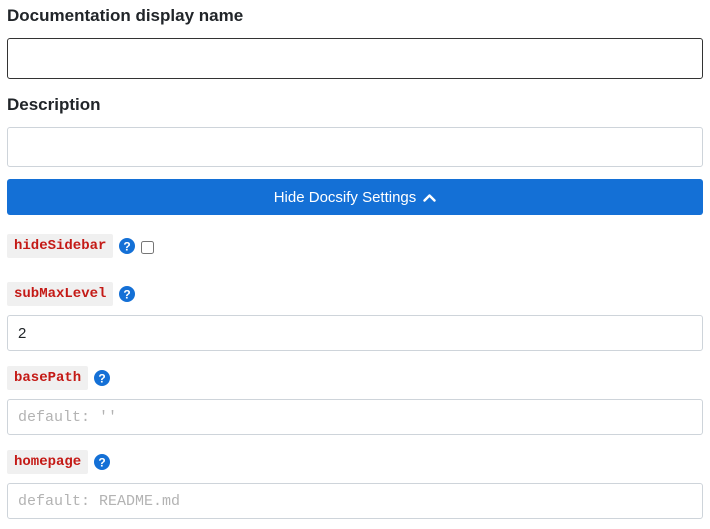  What do you see at coordinates (429, 197) in the screenshot?
I see `chevron-up-icon` at bounding box center [429, 197].